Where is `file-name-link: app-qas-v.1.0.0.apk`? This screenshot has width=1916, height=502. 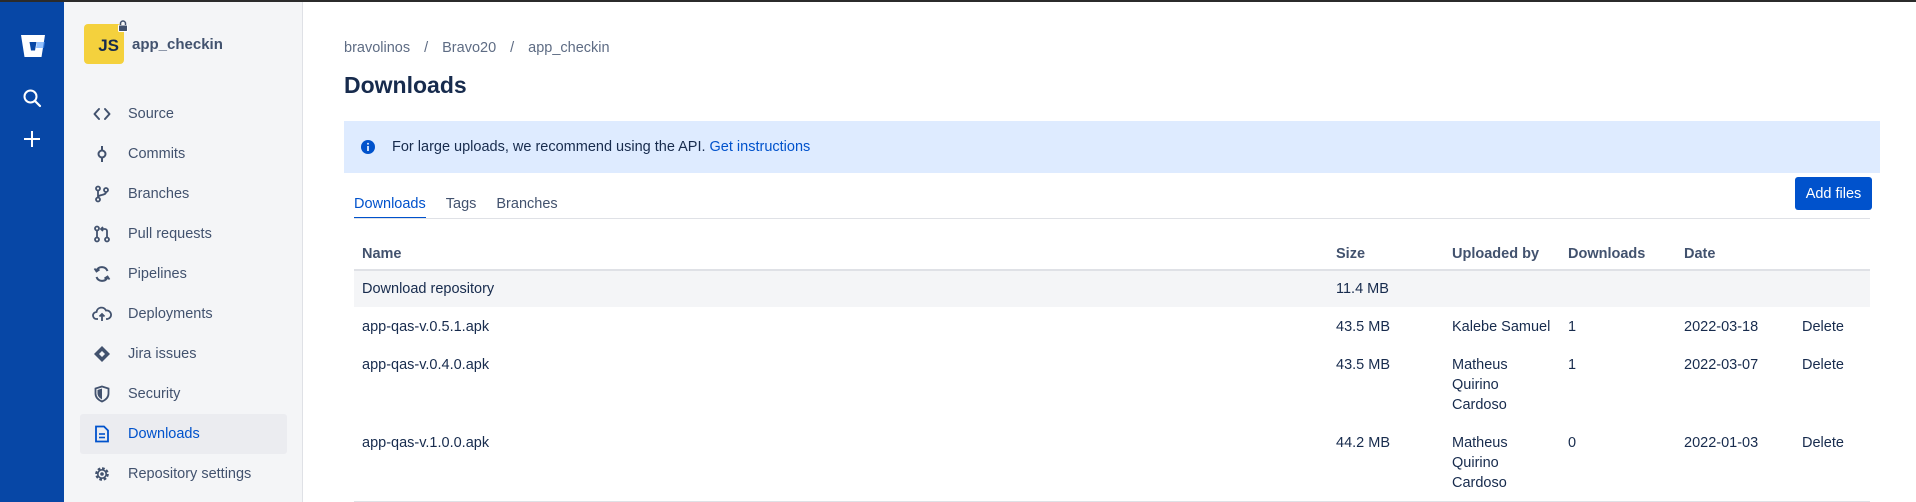
file-name-link: app-qas-v.1.0.0.apk is located at coordinates (841, 462).